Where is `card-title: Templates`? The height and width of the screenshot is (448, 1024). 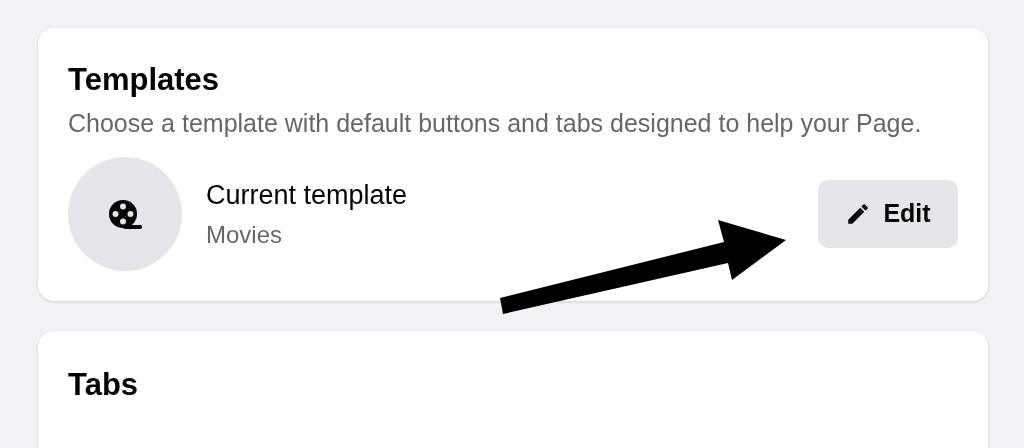 card-title: Templates is located at coordinates (144, 80).